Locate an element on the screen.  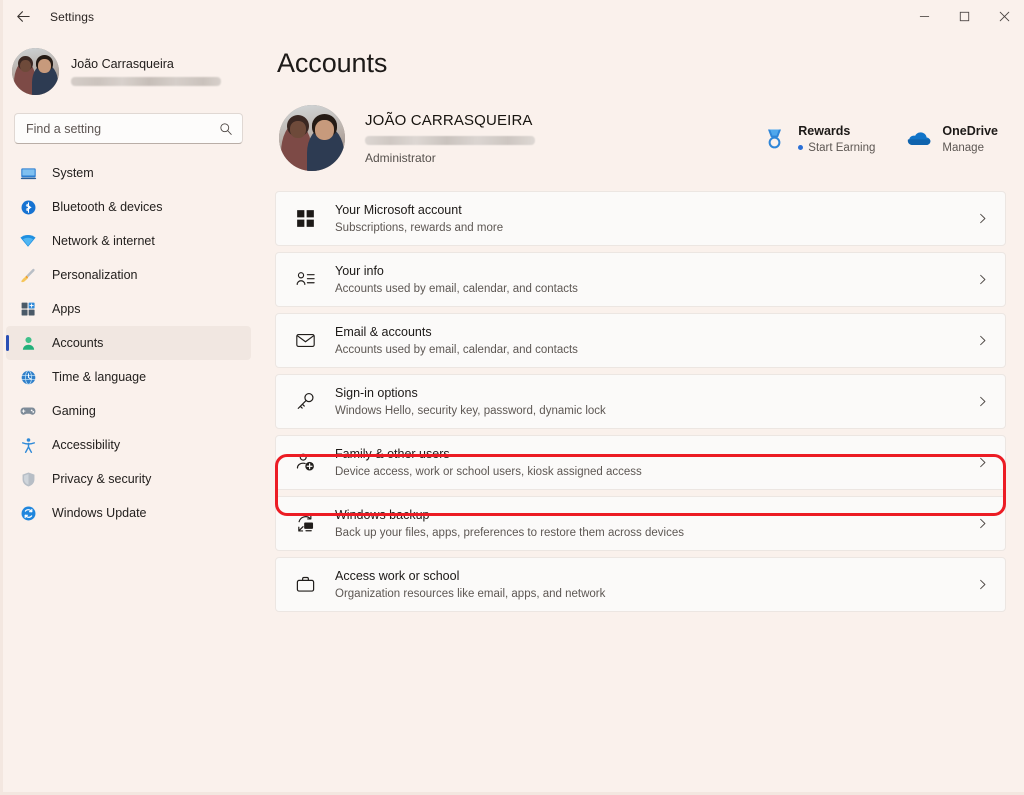
sidebar-item-label: Network & internet is located at coordinates (103, 241).